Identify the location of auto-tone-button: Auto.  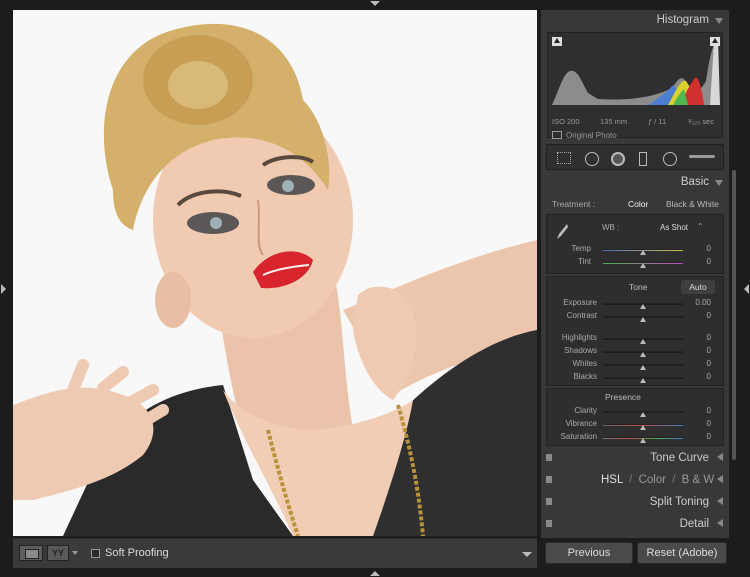
(698, 287).